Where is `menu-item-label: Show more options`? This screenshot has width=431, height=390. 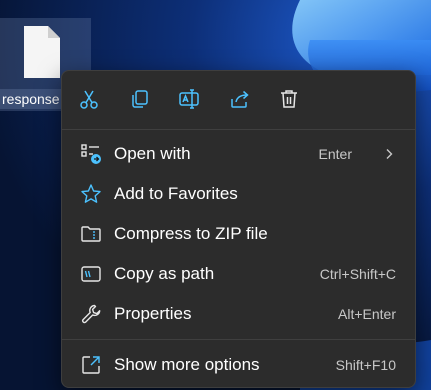
menu-item-label: Show more options is located at coordinates (187, 364).